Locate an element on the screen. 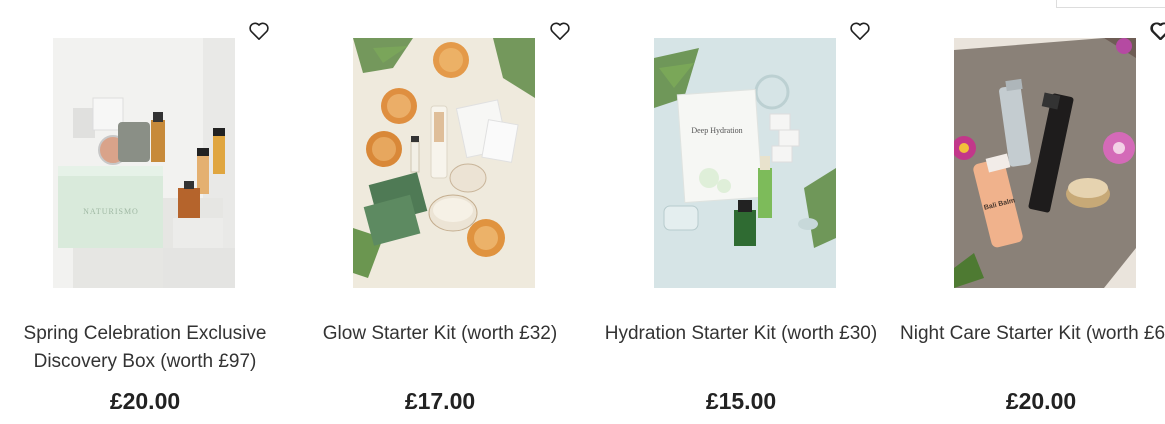 The width and height of the screenshot is (1165, 424). hydration-kit-image: Deep Hydration is located at coordinates (745, 163).